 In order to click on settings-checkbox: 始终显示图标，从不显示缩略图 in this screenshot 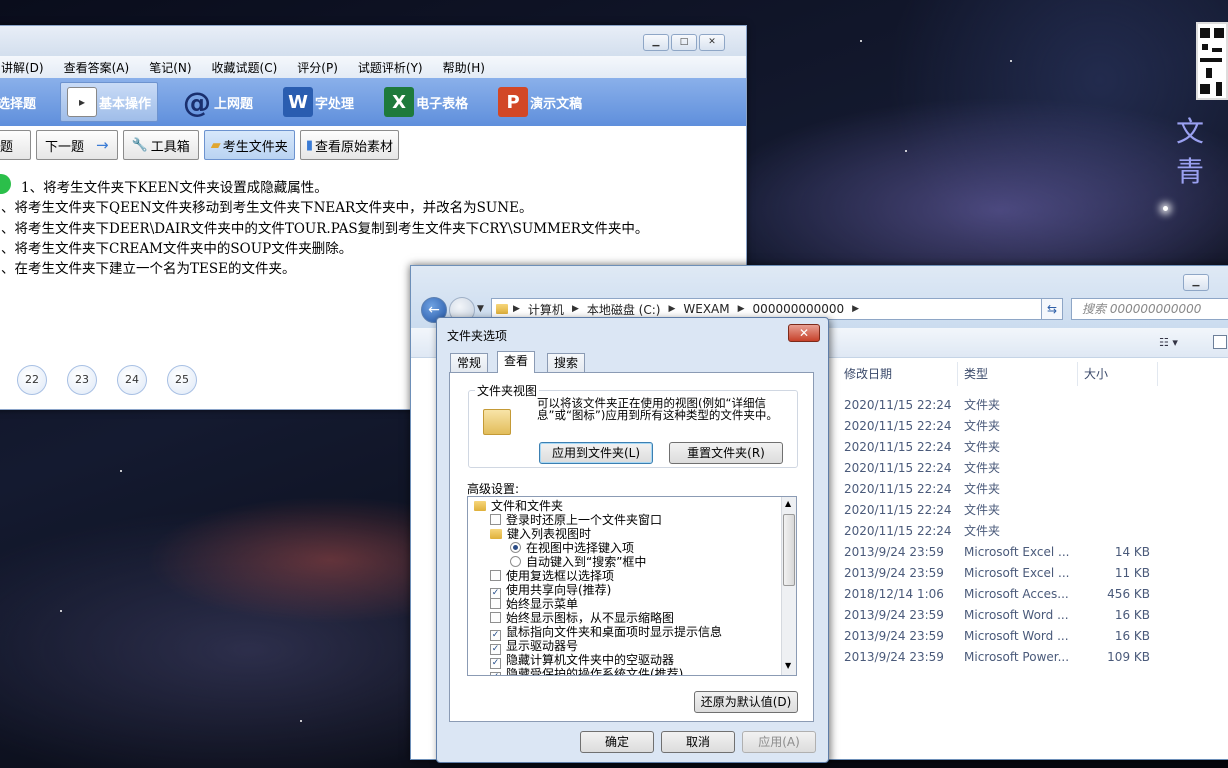, I will do `click(582, 618)`.